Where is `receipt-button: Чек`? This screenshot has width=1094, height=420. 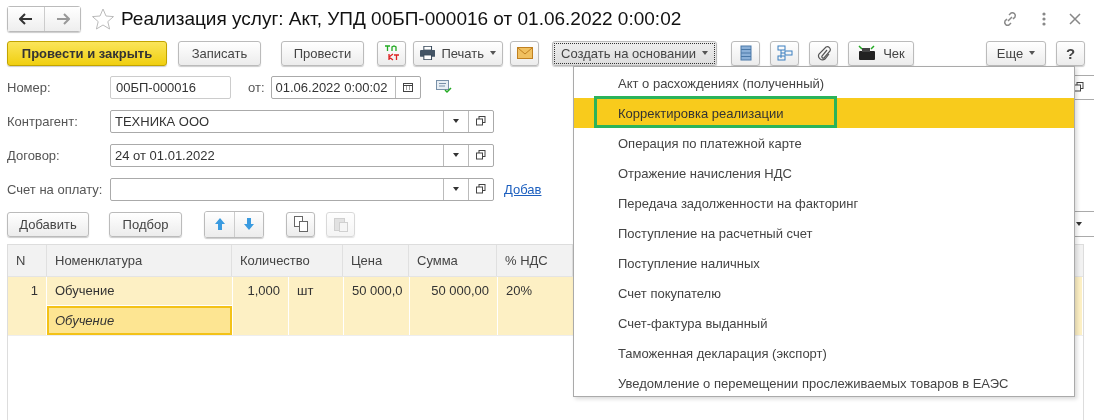
receipt-button: Чек is located at coordinates (881, 53).